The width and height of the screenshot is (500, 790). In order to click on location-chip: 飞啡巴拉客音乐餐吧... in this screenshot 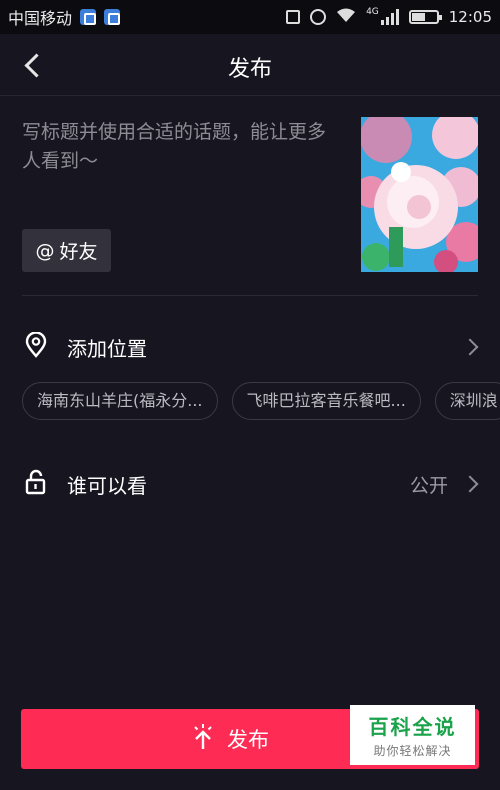, I will do `click(326, 401)`.